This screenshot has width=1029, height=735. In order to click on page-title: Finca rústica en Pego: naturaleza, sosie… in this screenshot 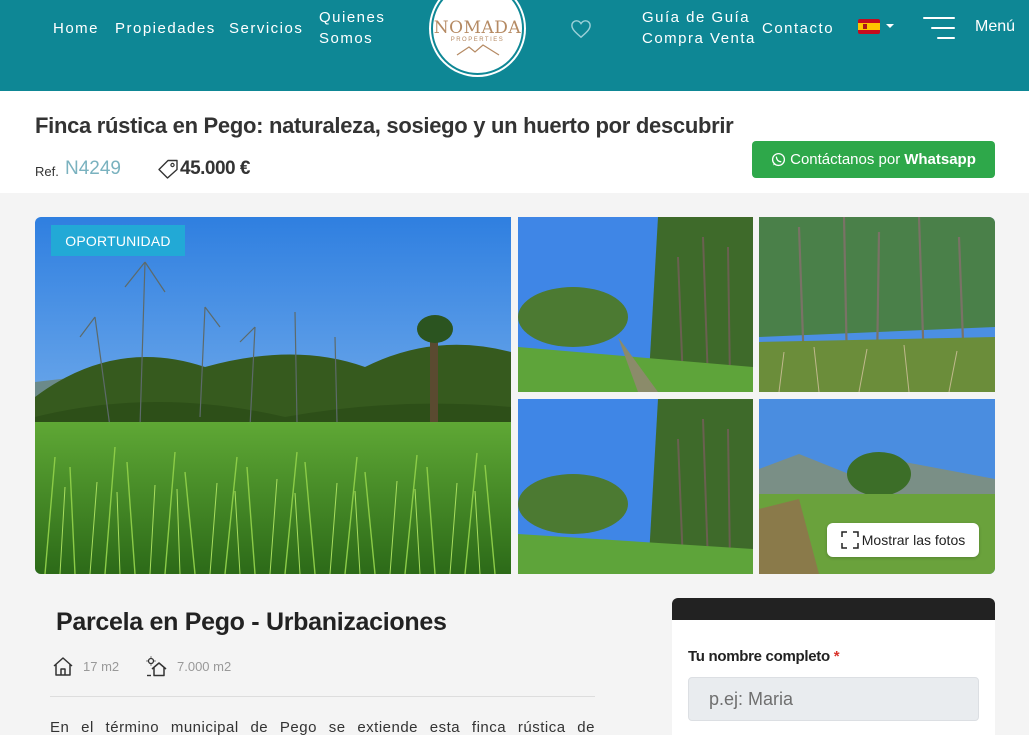, I will do `click(384, 125)`.